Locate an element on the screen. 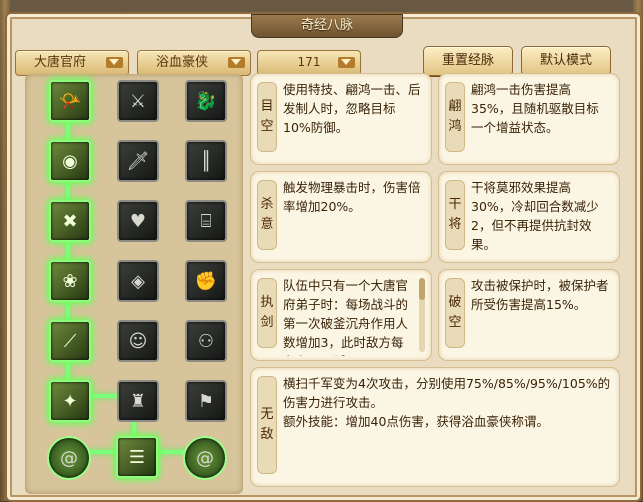 This screenshot has height=502, width=643. skill-tag: 破空 is located at coordinates (455, 313).